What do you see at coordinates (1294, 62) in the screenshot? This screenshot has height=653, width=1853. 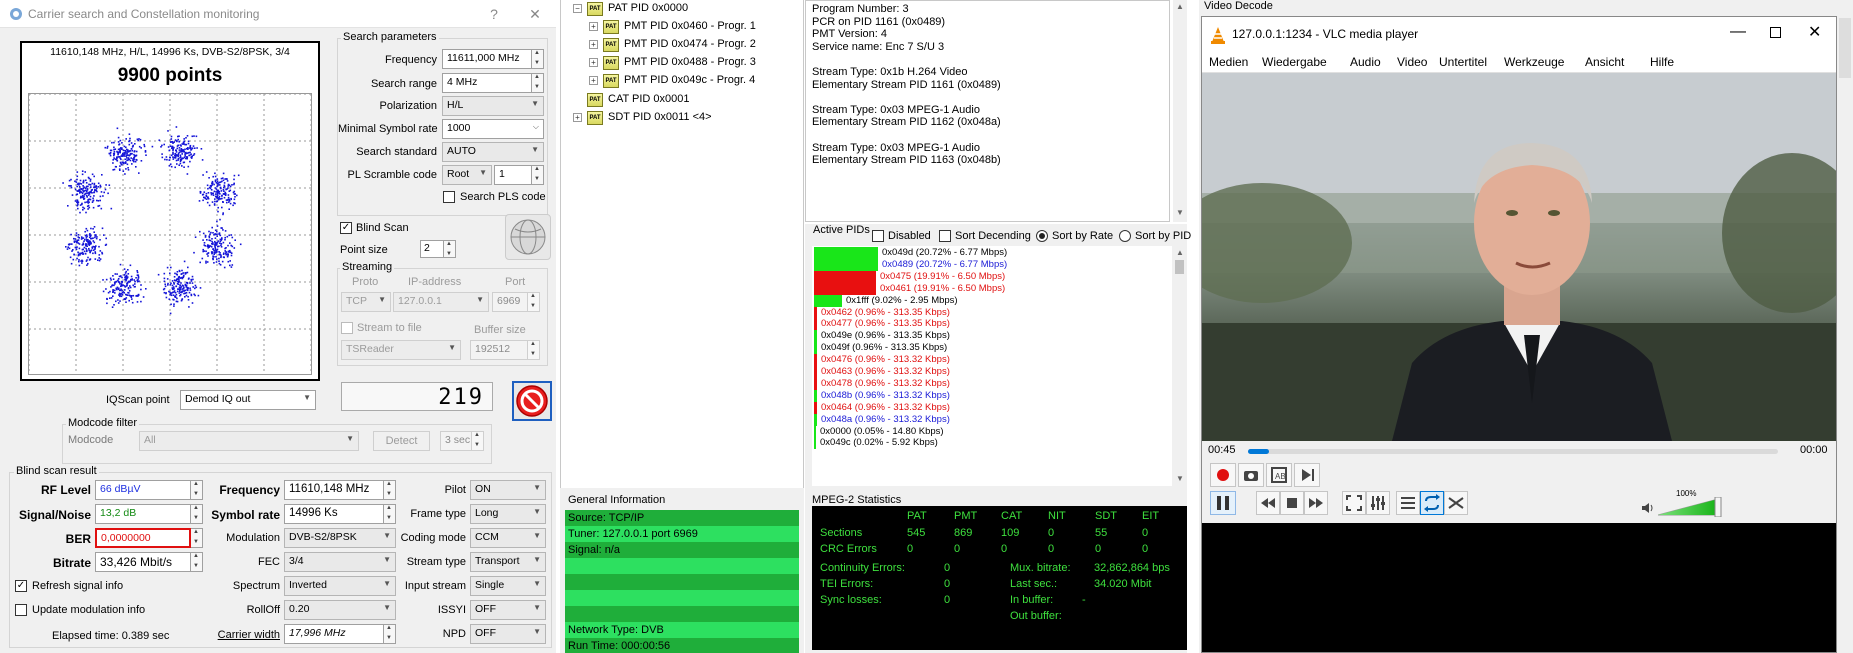 I see `menu-wiedergabe: Wiedergabe` at bounding box center [1294, 62].